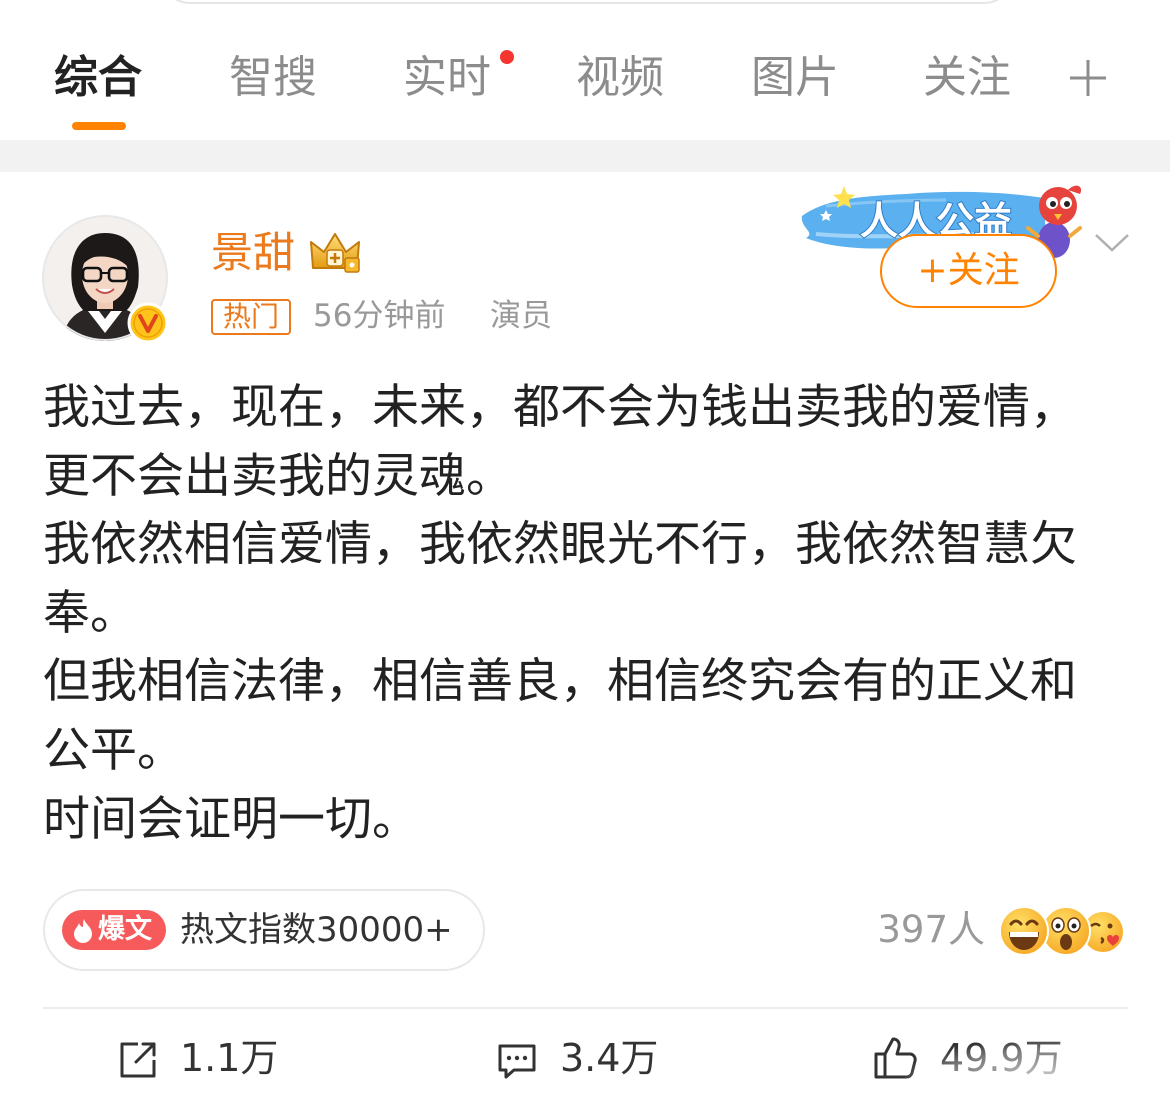  I want to click on tab-label: 智搜, so click(273, 77).